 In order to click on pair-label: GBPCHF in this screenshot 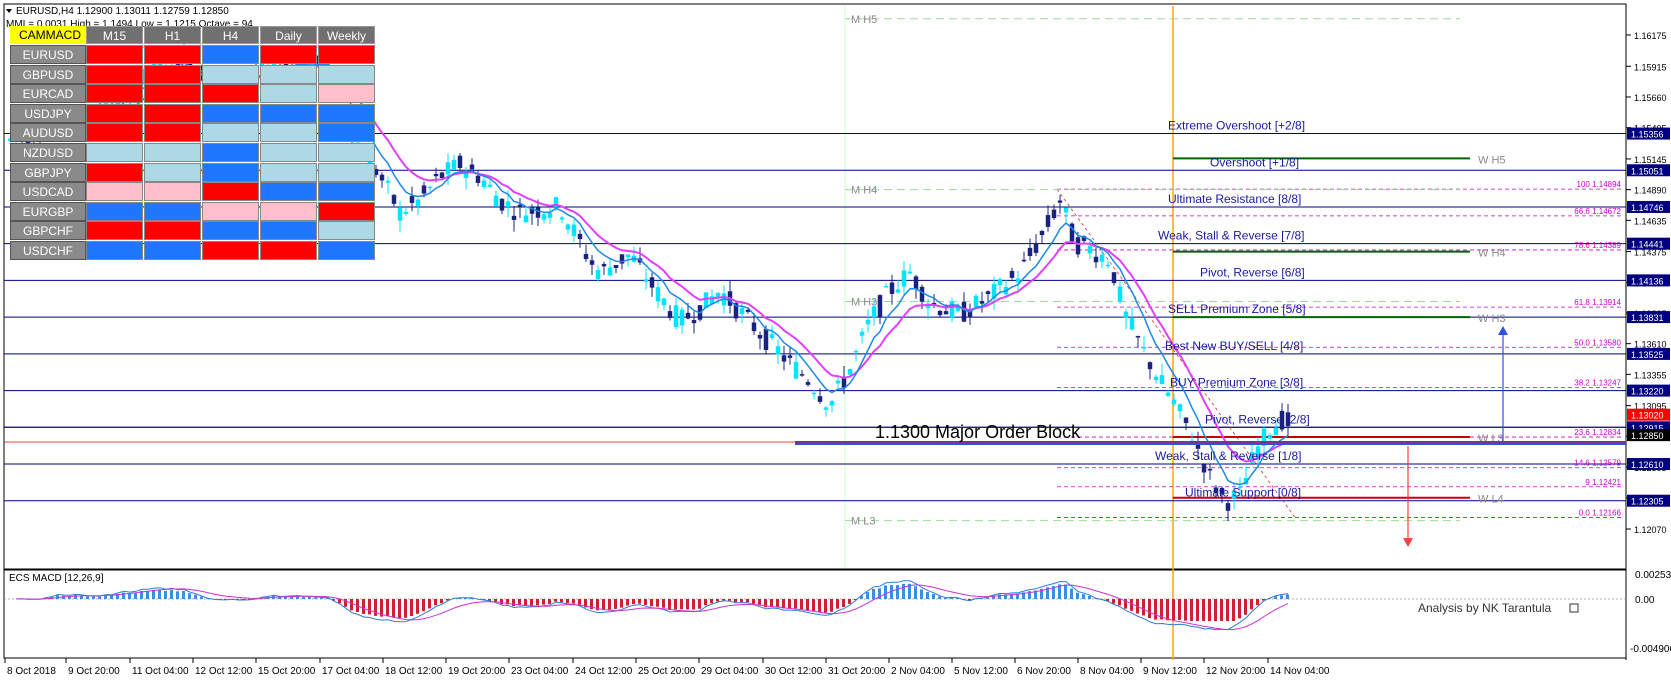, I will do `click(48, 231)`.